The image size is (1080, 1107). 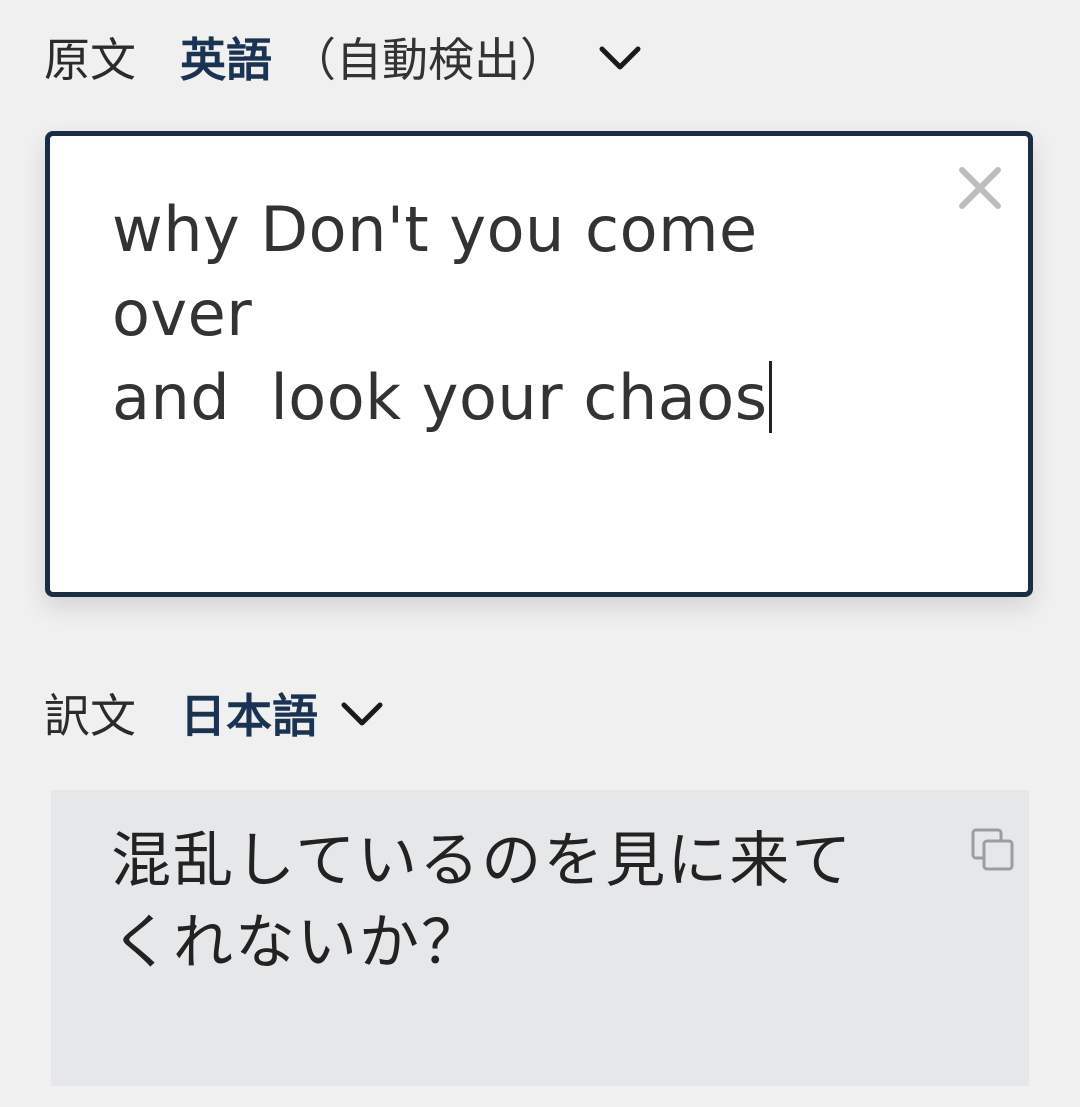 I want to click on target-language-row: 訳文 日本語, so click(x=215, y=713).